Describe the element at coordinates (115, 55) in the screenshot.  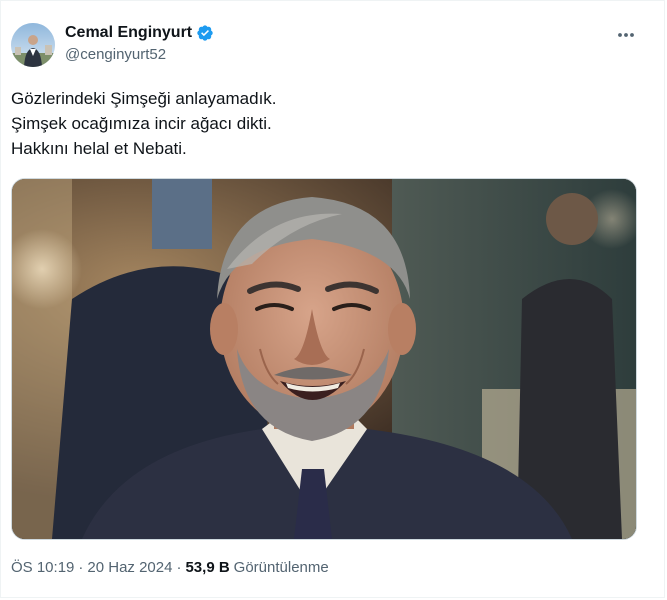
I see `author-handle: @cenginyurt52` at that location.